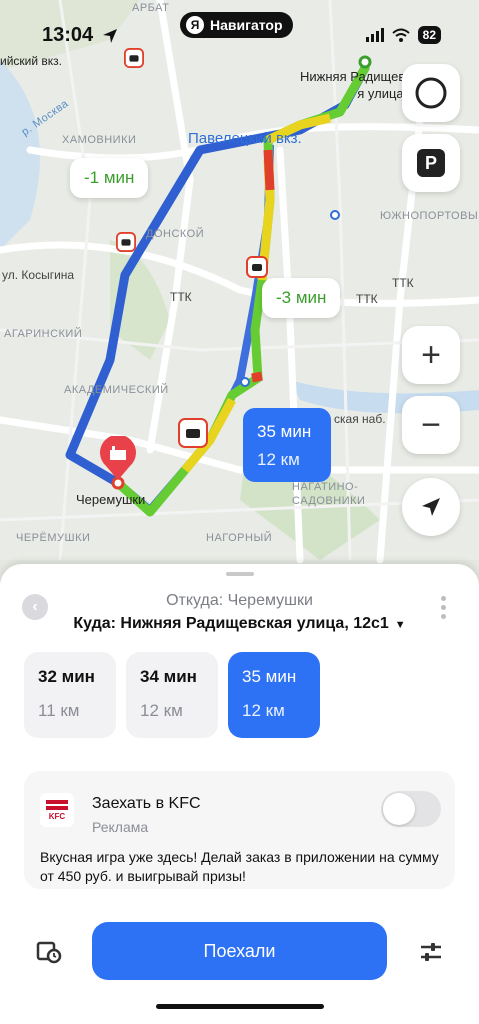 The height and width of the screenshot is (1024, 479). I want to click on start-label: Черемушки, so click(111, 499).